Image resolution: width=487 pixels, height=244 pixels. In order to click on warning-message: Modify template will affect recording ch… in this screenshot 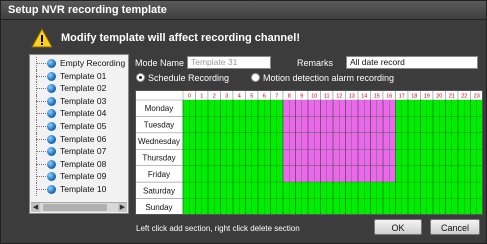, I will do `click(180, 38)`.